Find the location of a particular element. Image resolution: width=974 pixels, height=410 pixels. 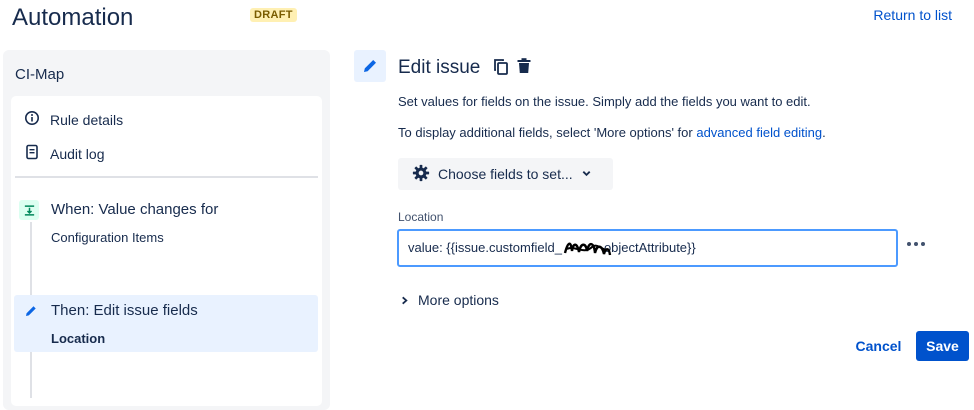

cancel-button: Cancel is located at coordinates (878, 346).